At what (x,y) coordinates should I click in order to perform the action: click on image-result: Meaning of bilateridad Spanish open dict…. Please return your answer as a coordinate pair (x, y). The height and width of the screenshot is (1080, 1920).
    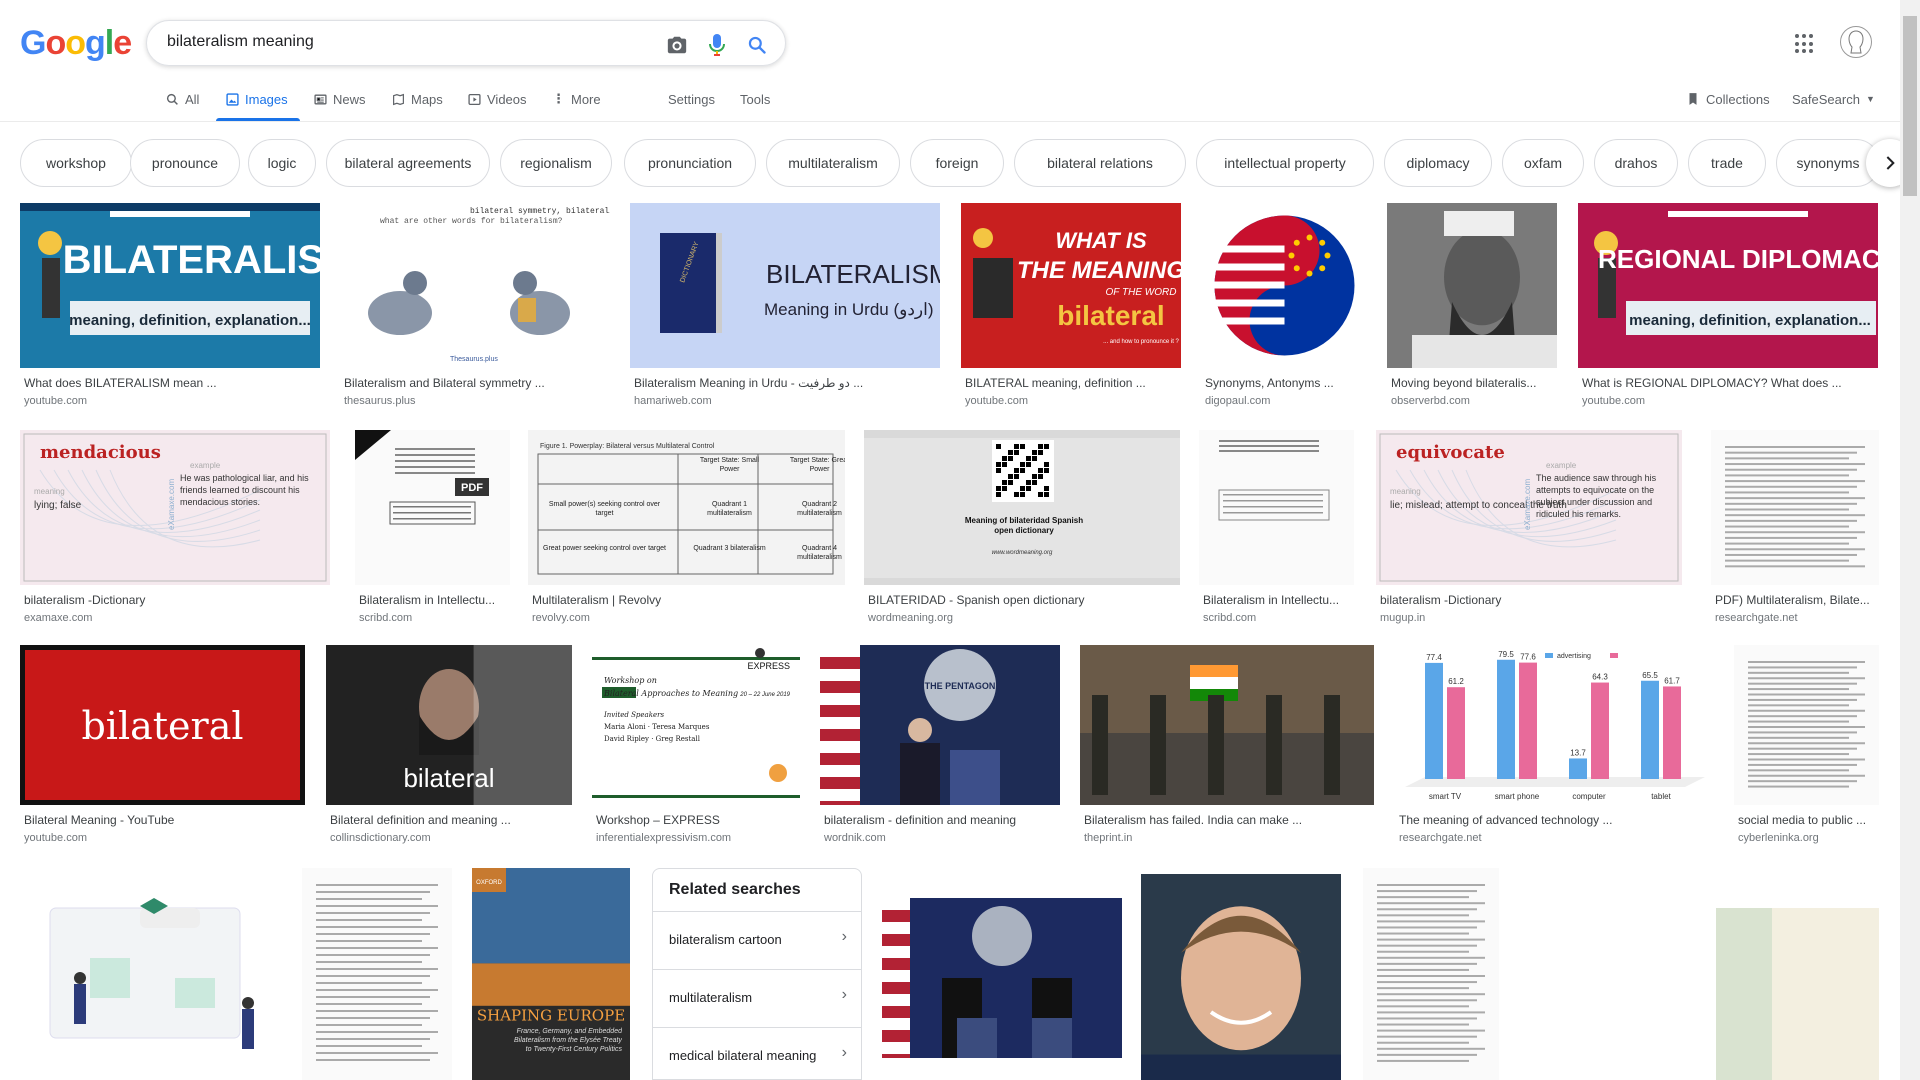
    Looking at the image, I should click on (1022, 532).